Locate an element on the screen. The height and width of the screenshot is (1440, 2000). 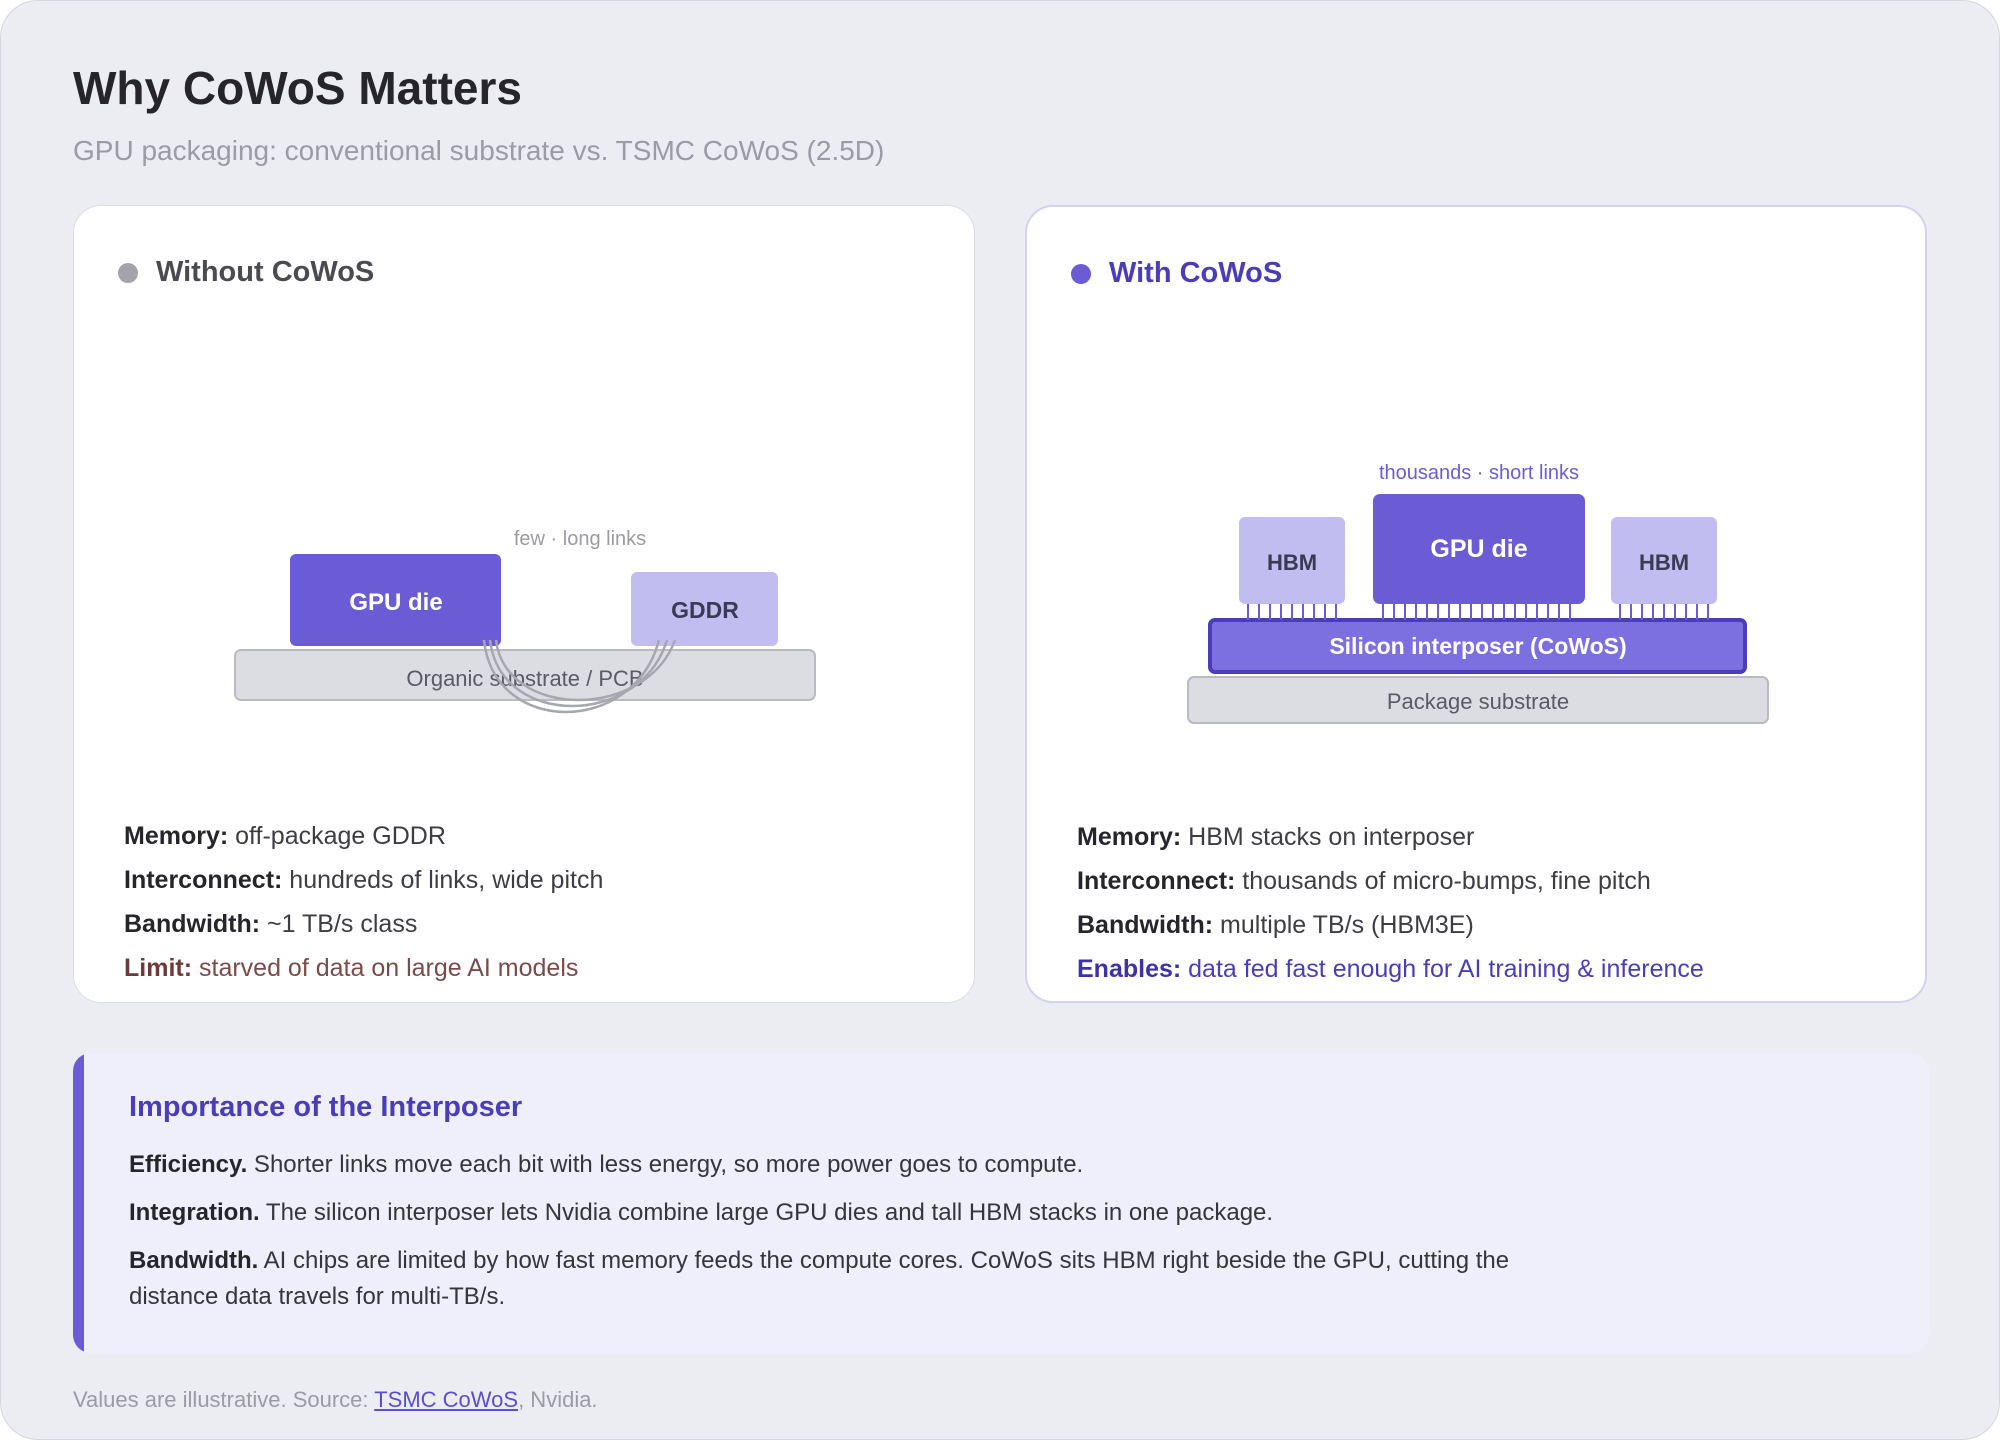
links-label: thousands · short links is located at coordinates (1479, 473).